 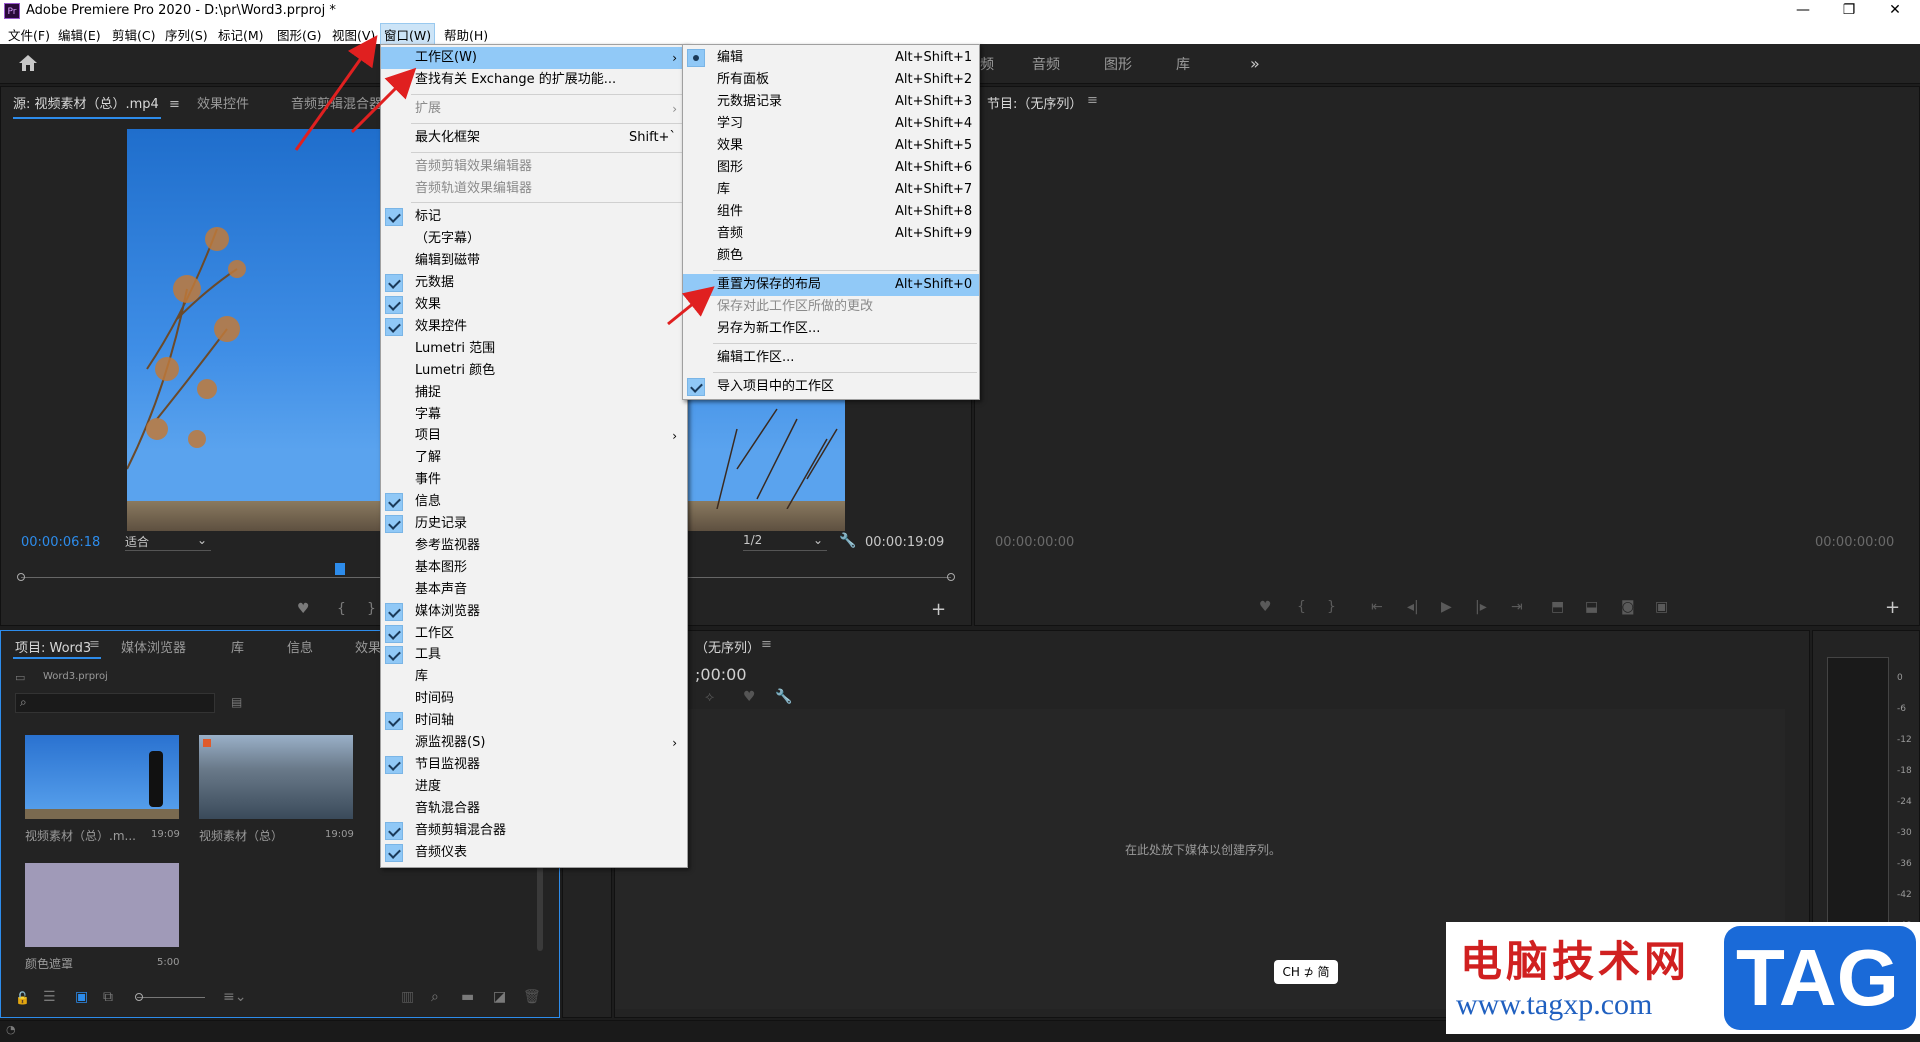 What do you see at coordinates (171, 997) in the screenshot?
I see `zoom-slider` at bounding box center [171, 997].